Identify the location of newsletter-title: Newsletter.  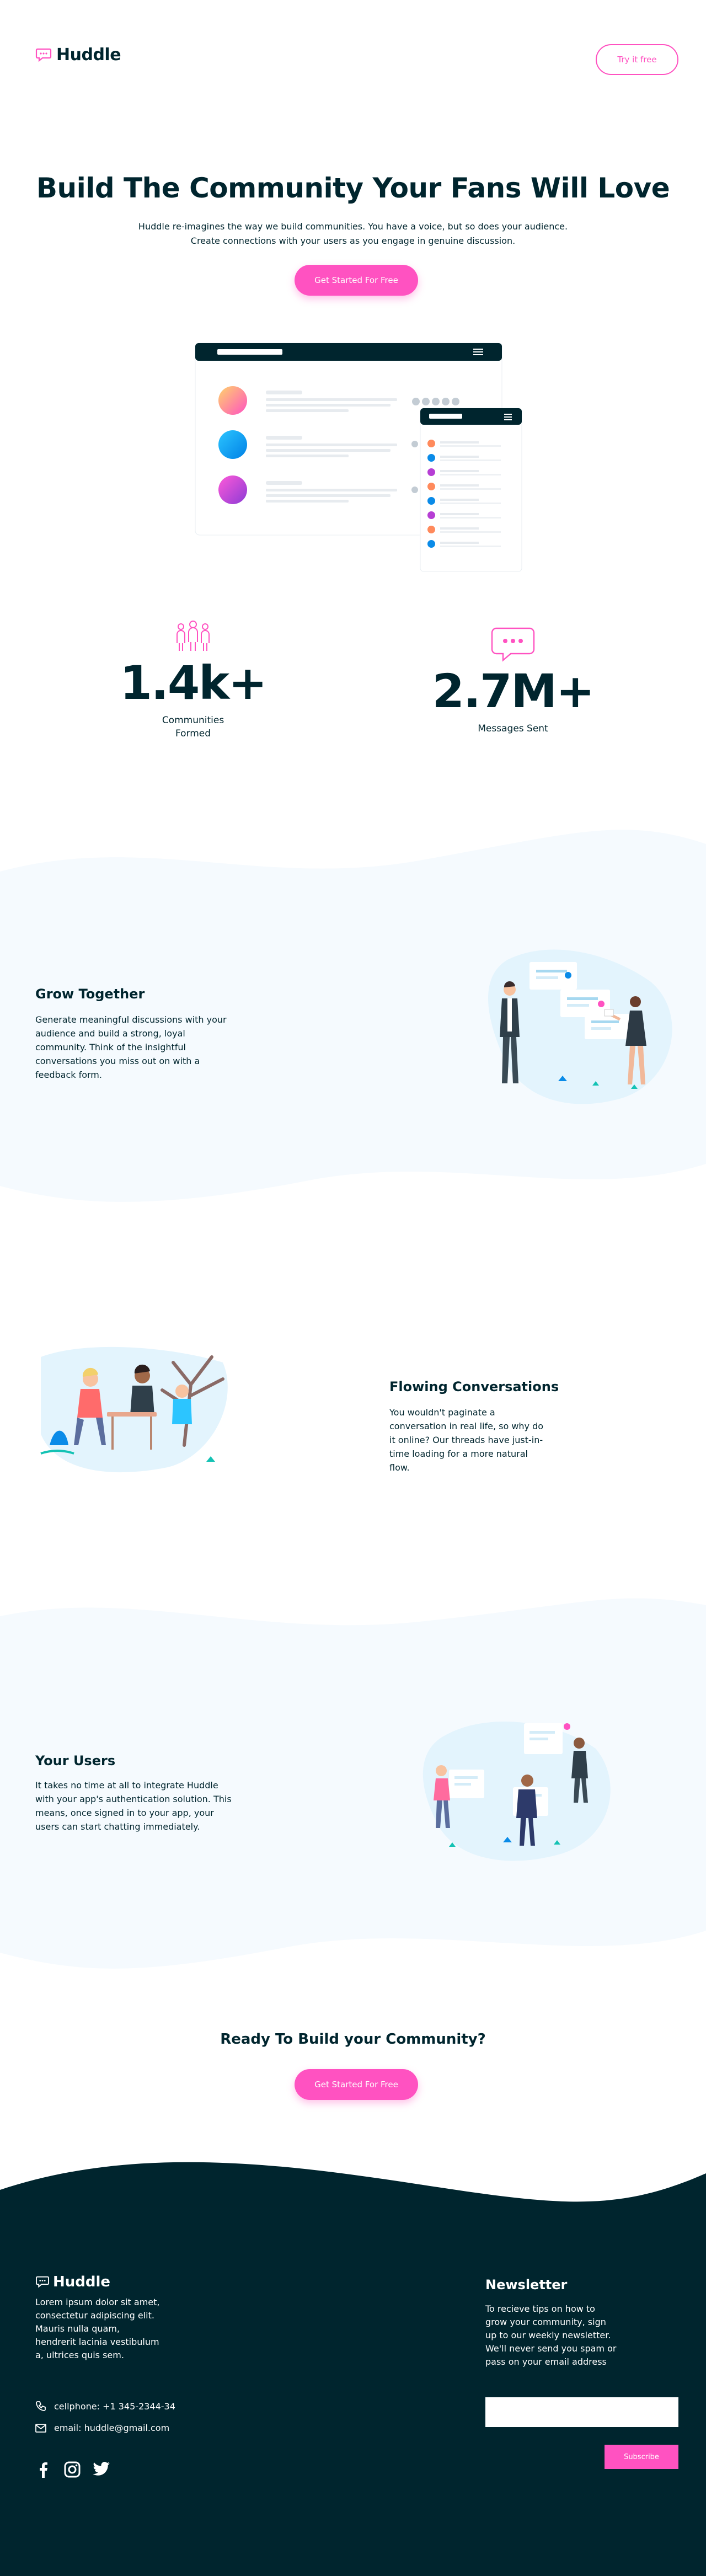
(526, 2284).